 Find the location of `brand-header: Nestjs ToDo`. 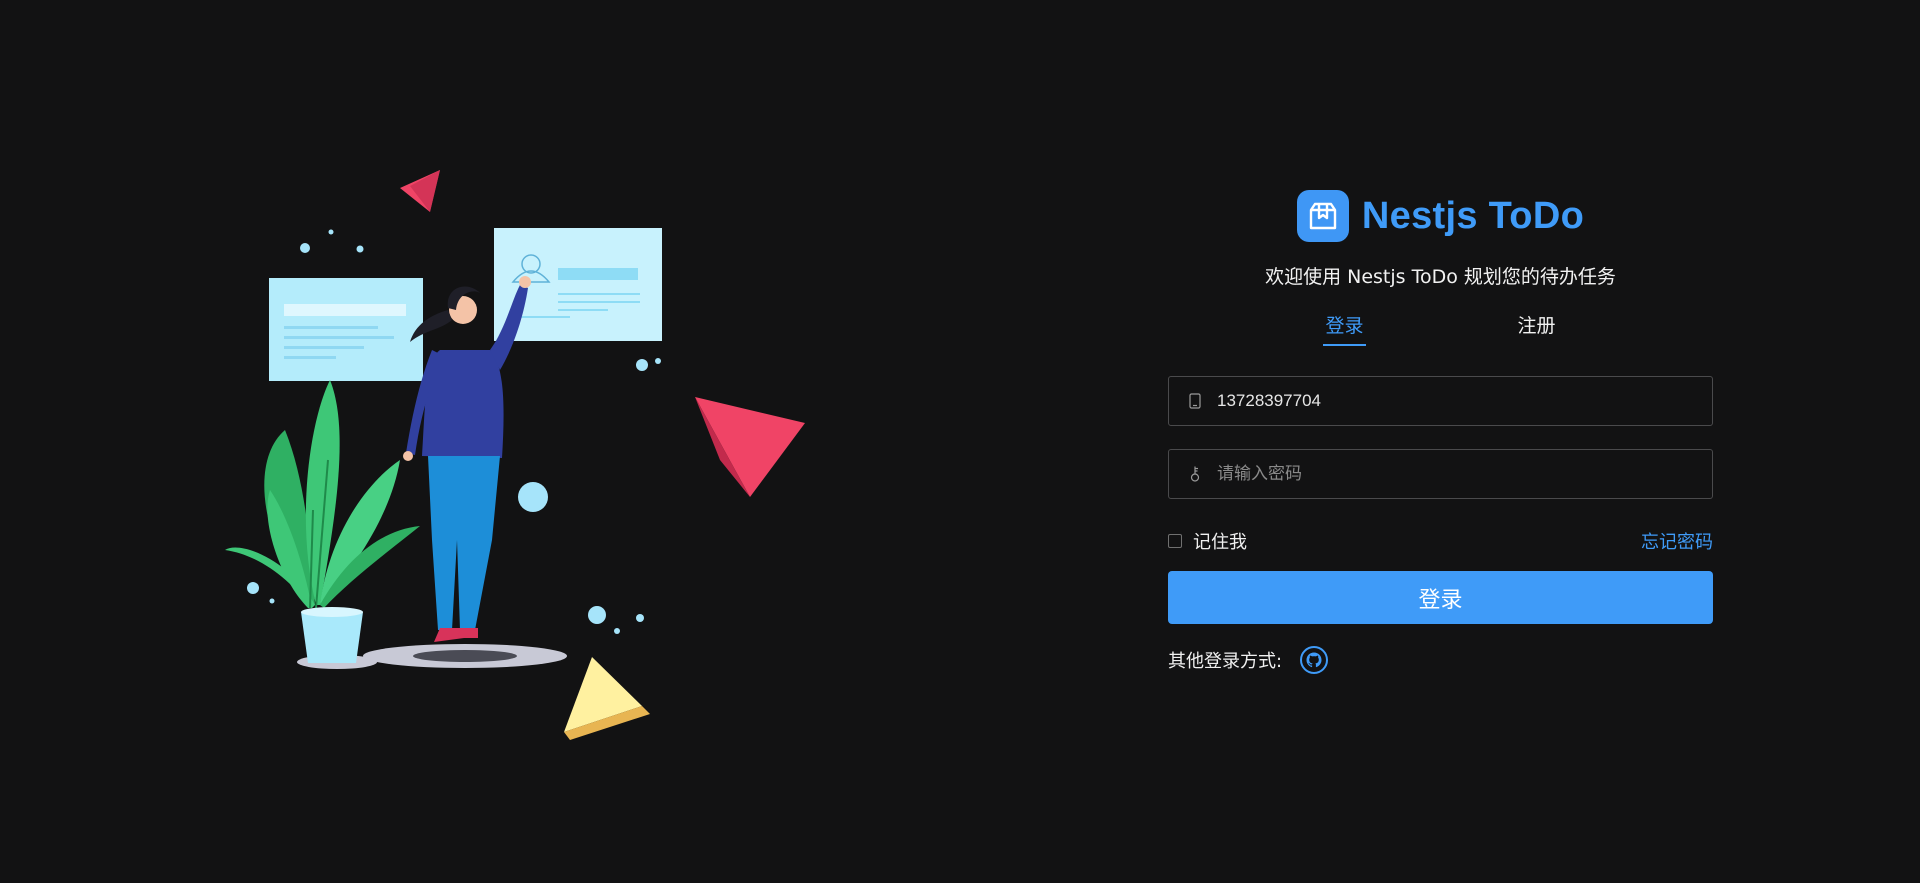

brand-header: Nestjs ToDo is located at coordinates (1440, 216).